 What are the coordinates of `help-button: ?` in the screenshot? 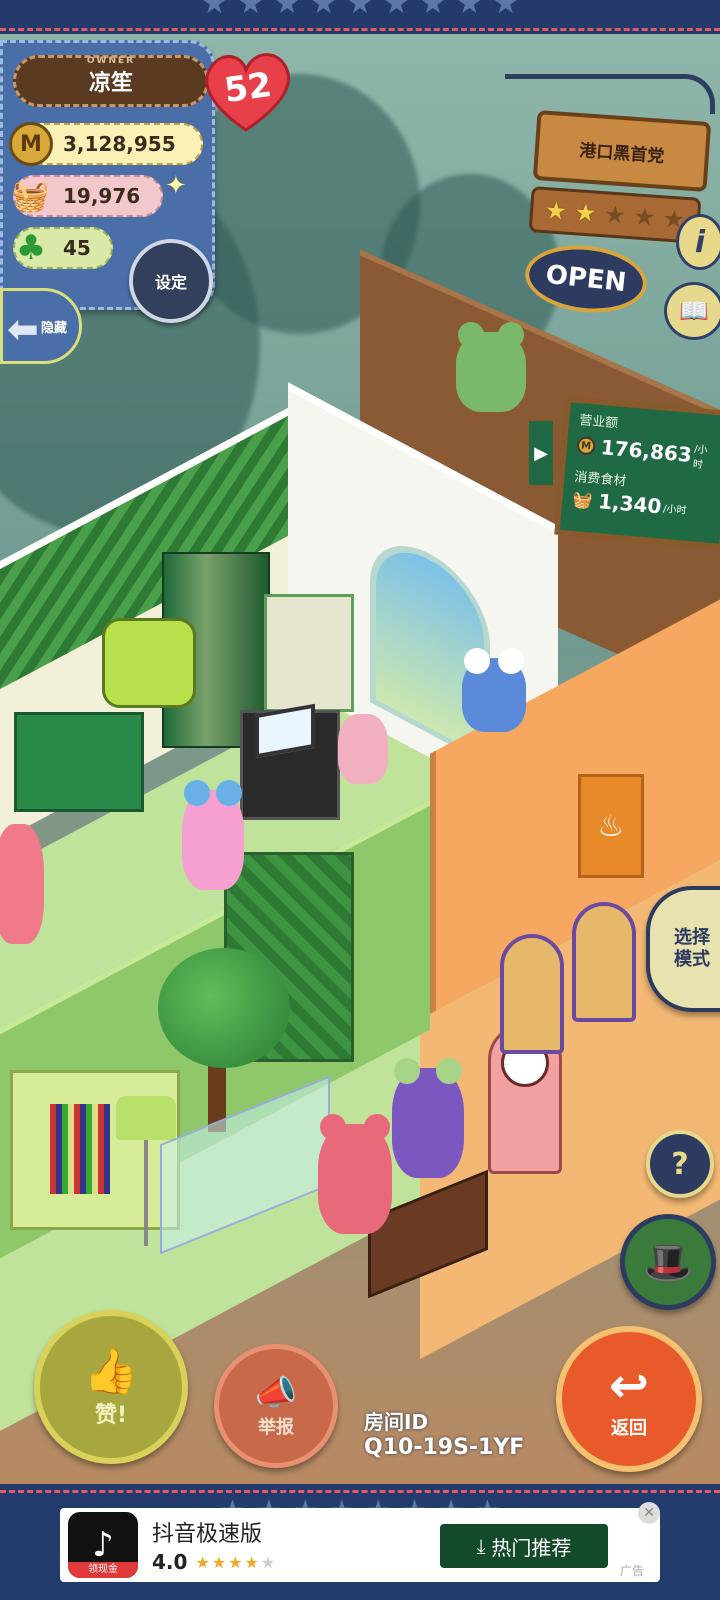 It's located at (680, 1164).